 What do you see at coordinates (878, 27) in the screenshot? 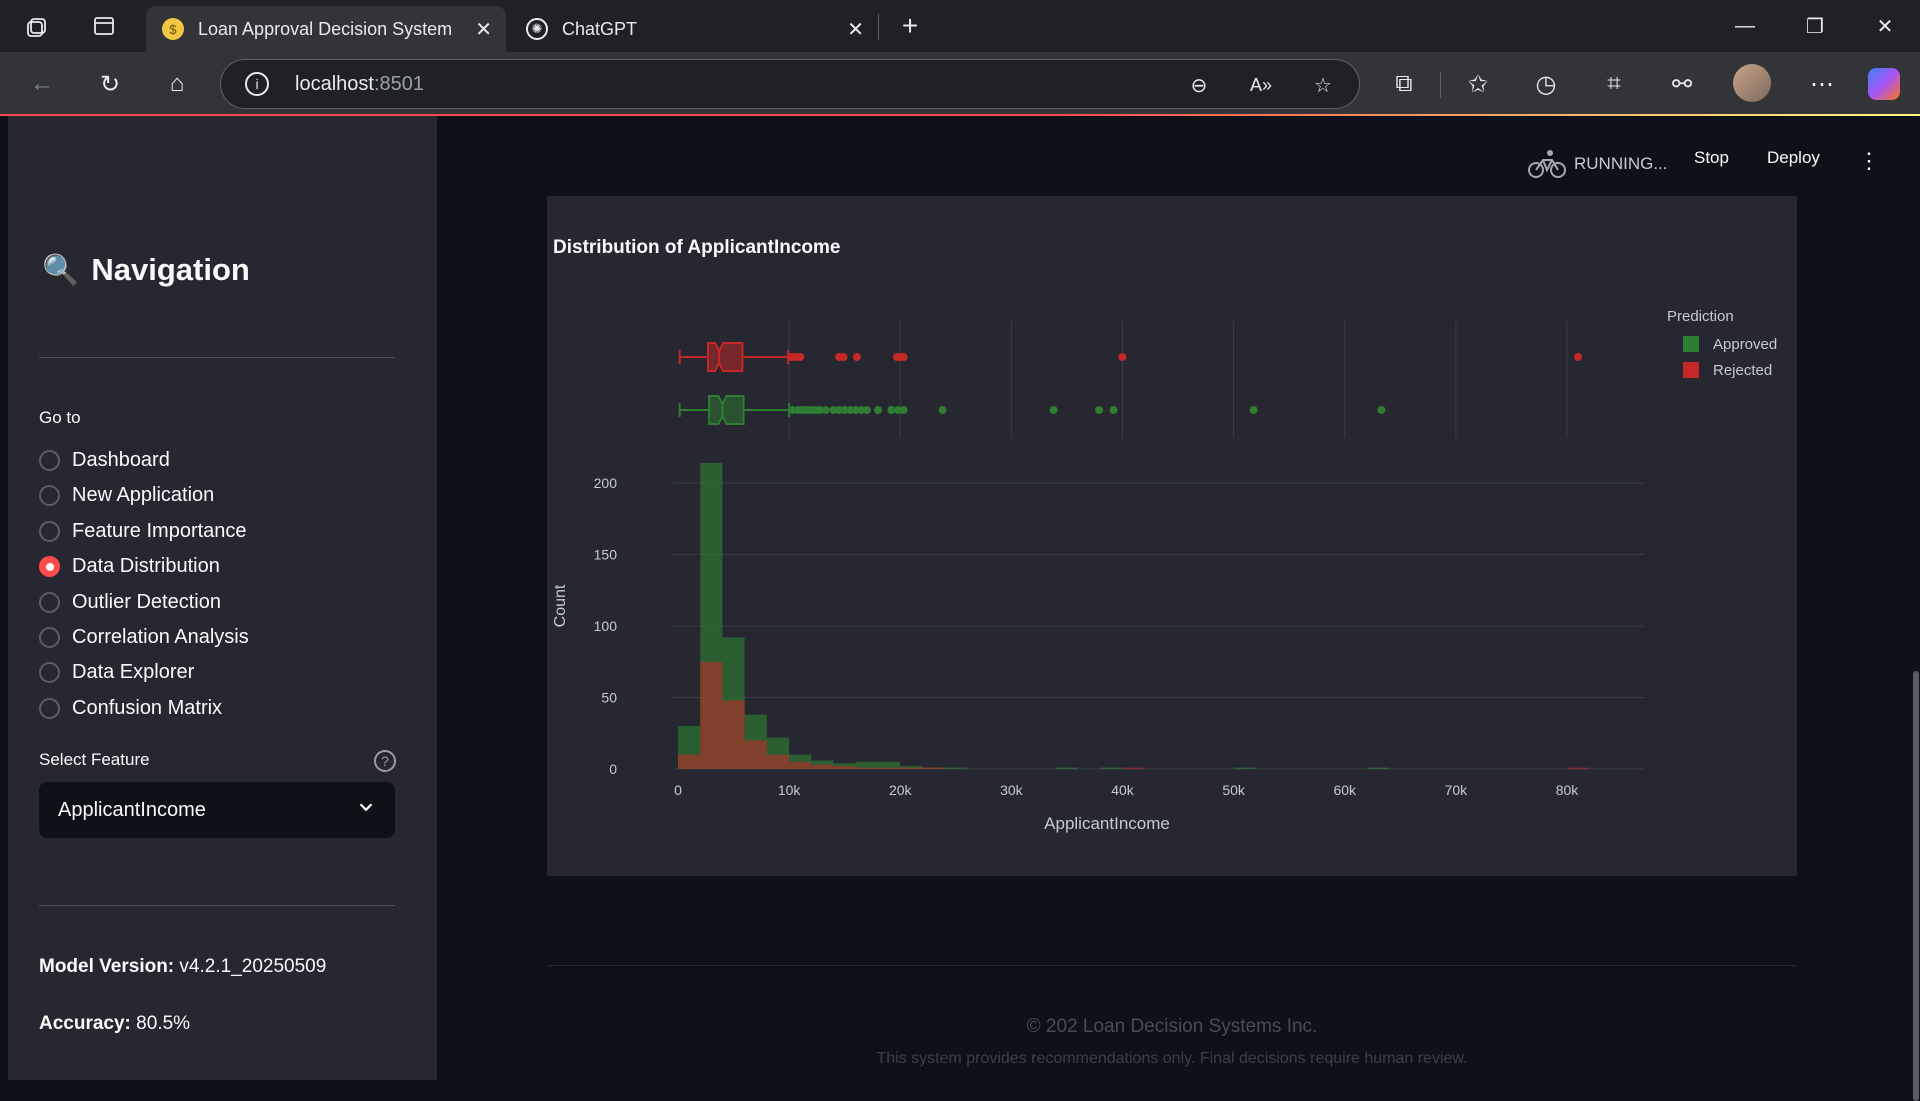
I see `tab-divider` at bounding box center [878, 27].